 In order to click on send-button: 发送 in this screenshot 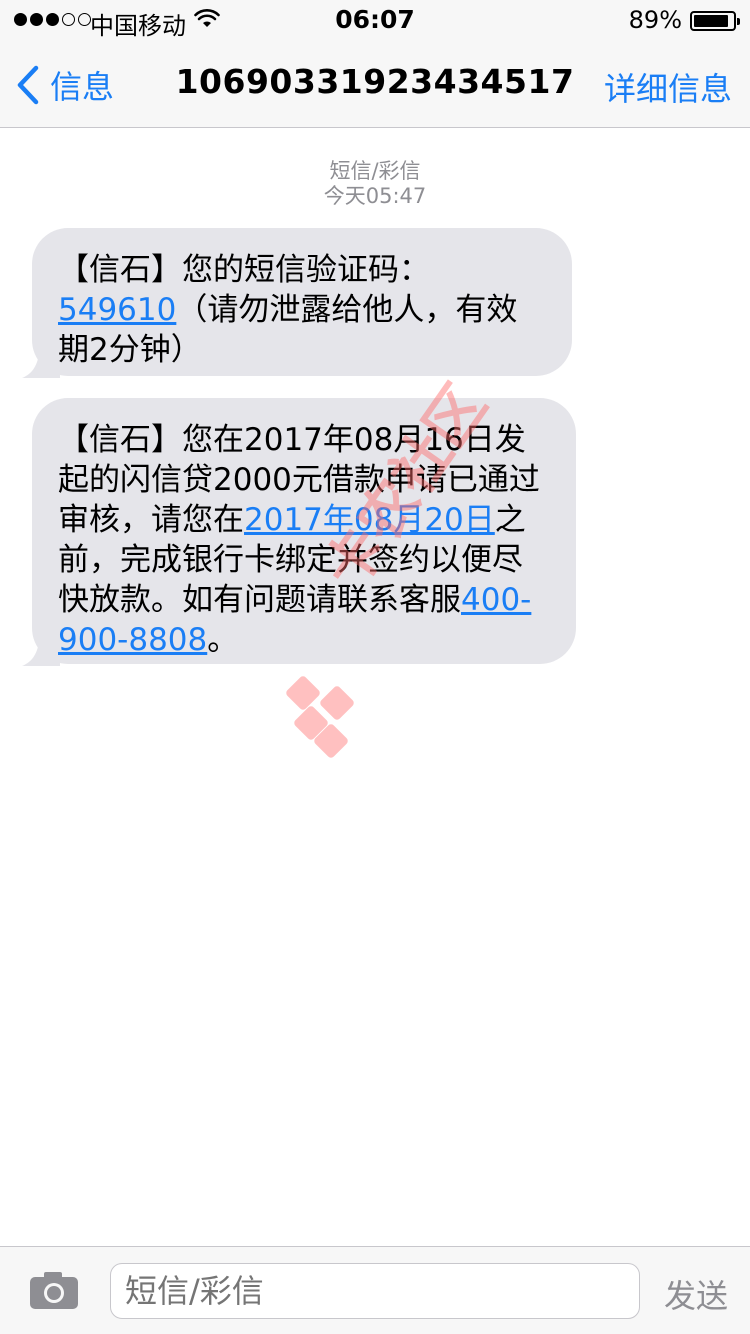, I will do `click(696, 1294)`.